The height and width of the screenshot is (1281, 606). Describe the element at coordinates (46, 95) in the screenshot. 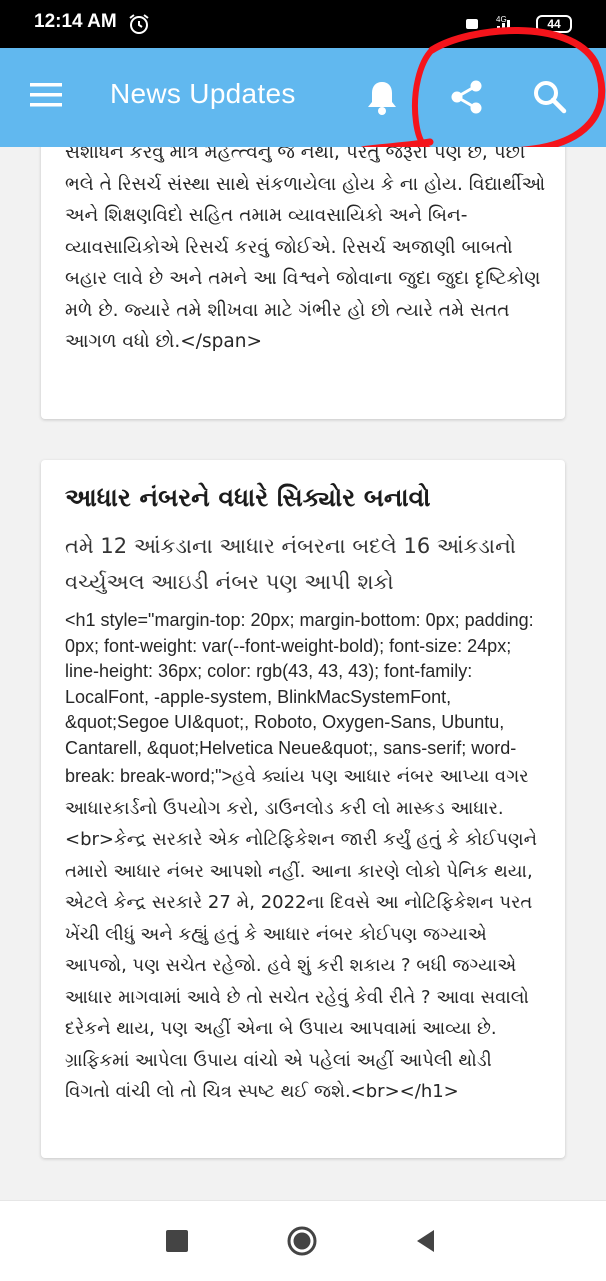

I see `menu-icon` at that location.